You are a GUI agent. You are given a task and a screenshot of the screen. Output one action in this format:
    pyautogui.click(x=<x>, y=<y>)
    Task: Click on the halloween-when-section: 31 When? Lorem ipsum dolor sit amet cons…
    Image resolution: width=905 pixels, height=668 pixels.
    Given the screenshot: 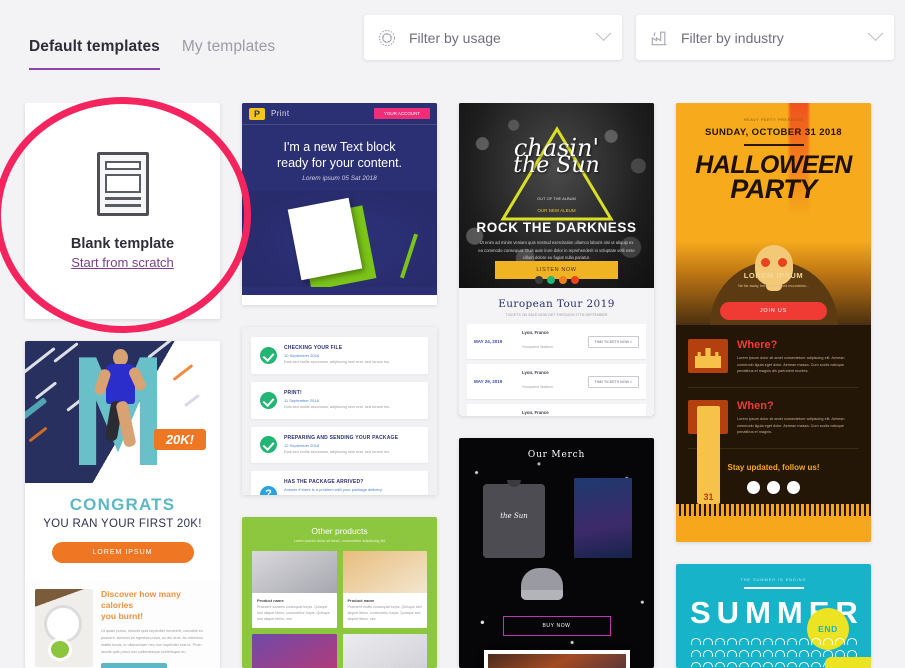 What is the action you would take?
    pyautogui.click(x=773, y=451)
    